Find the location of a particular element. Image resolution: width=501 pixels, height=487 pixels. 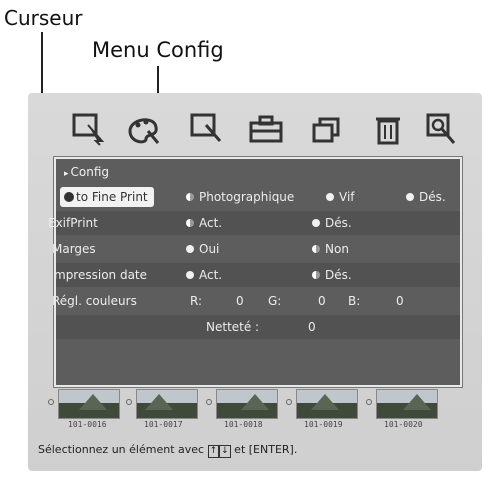

trash-icon is located at coordinates (388, 129).